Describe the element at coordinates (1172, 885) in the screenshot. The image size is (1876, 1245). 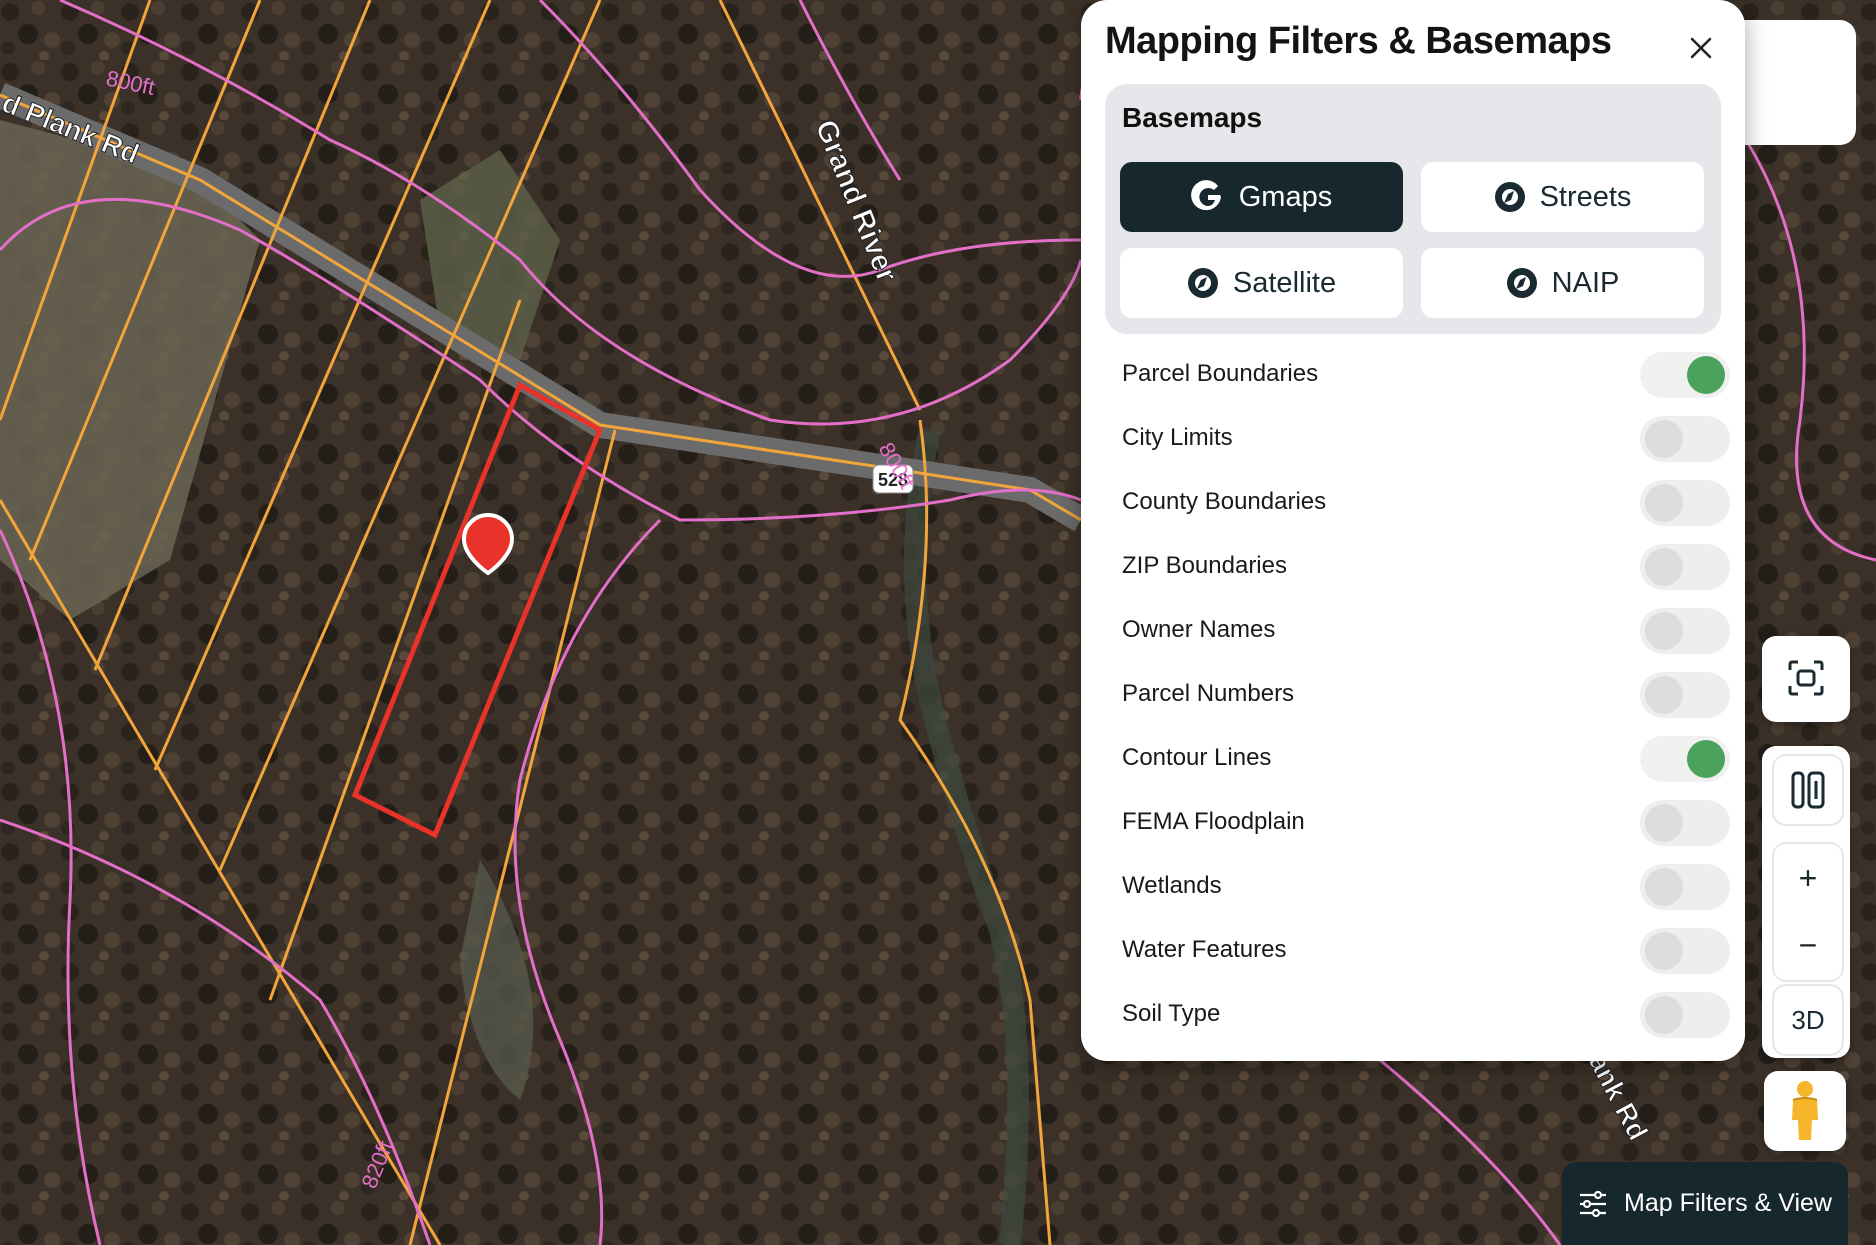
I see `layer-label: Wetlands` at that location.